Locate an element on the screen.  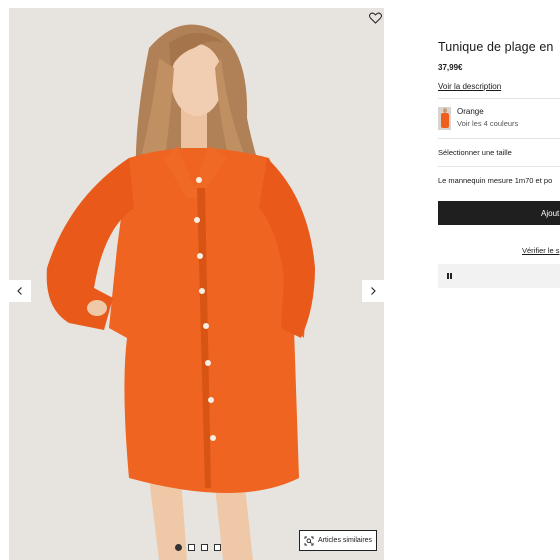
visual-search-icon is located at coordinates (309, 540).